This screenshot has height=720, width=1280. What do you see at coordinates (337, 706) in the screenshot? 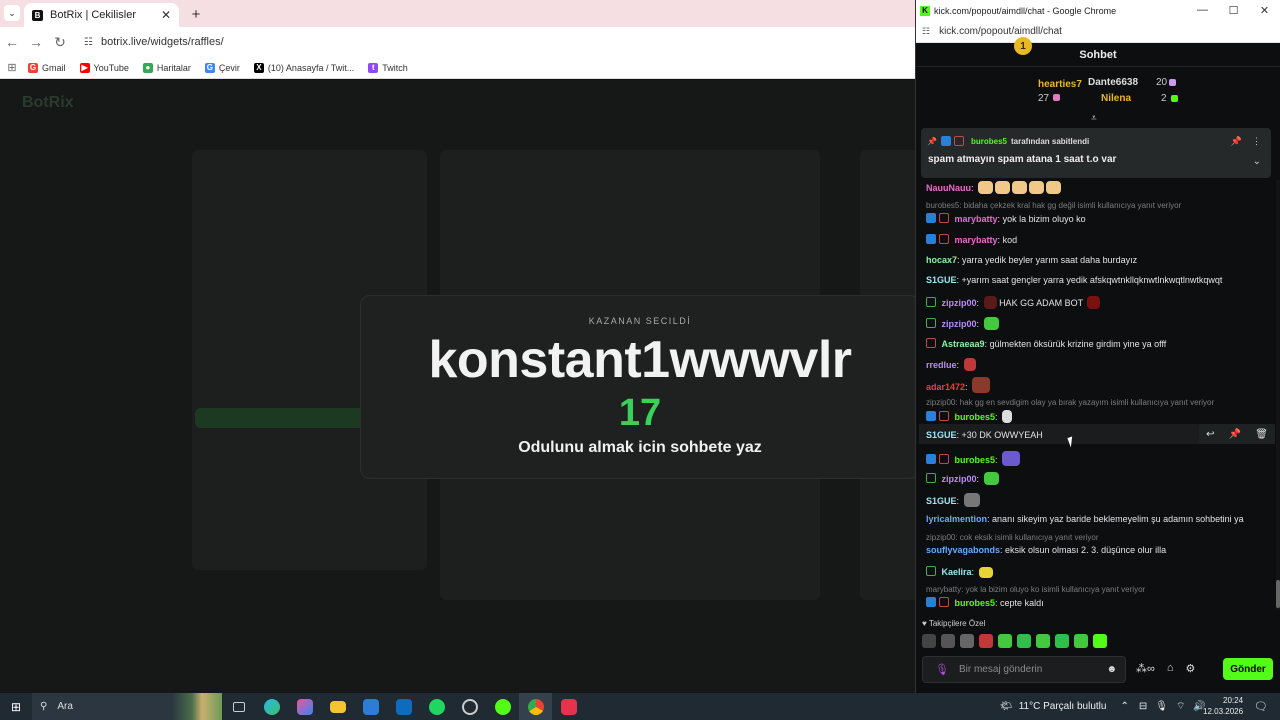
I see `file-explorer-icon` at bounding box center [337, 706].